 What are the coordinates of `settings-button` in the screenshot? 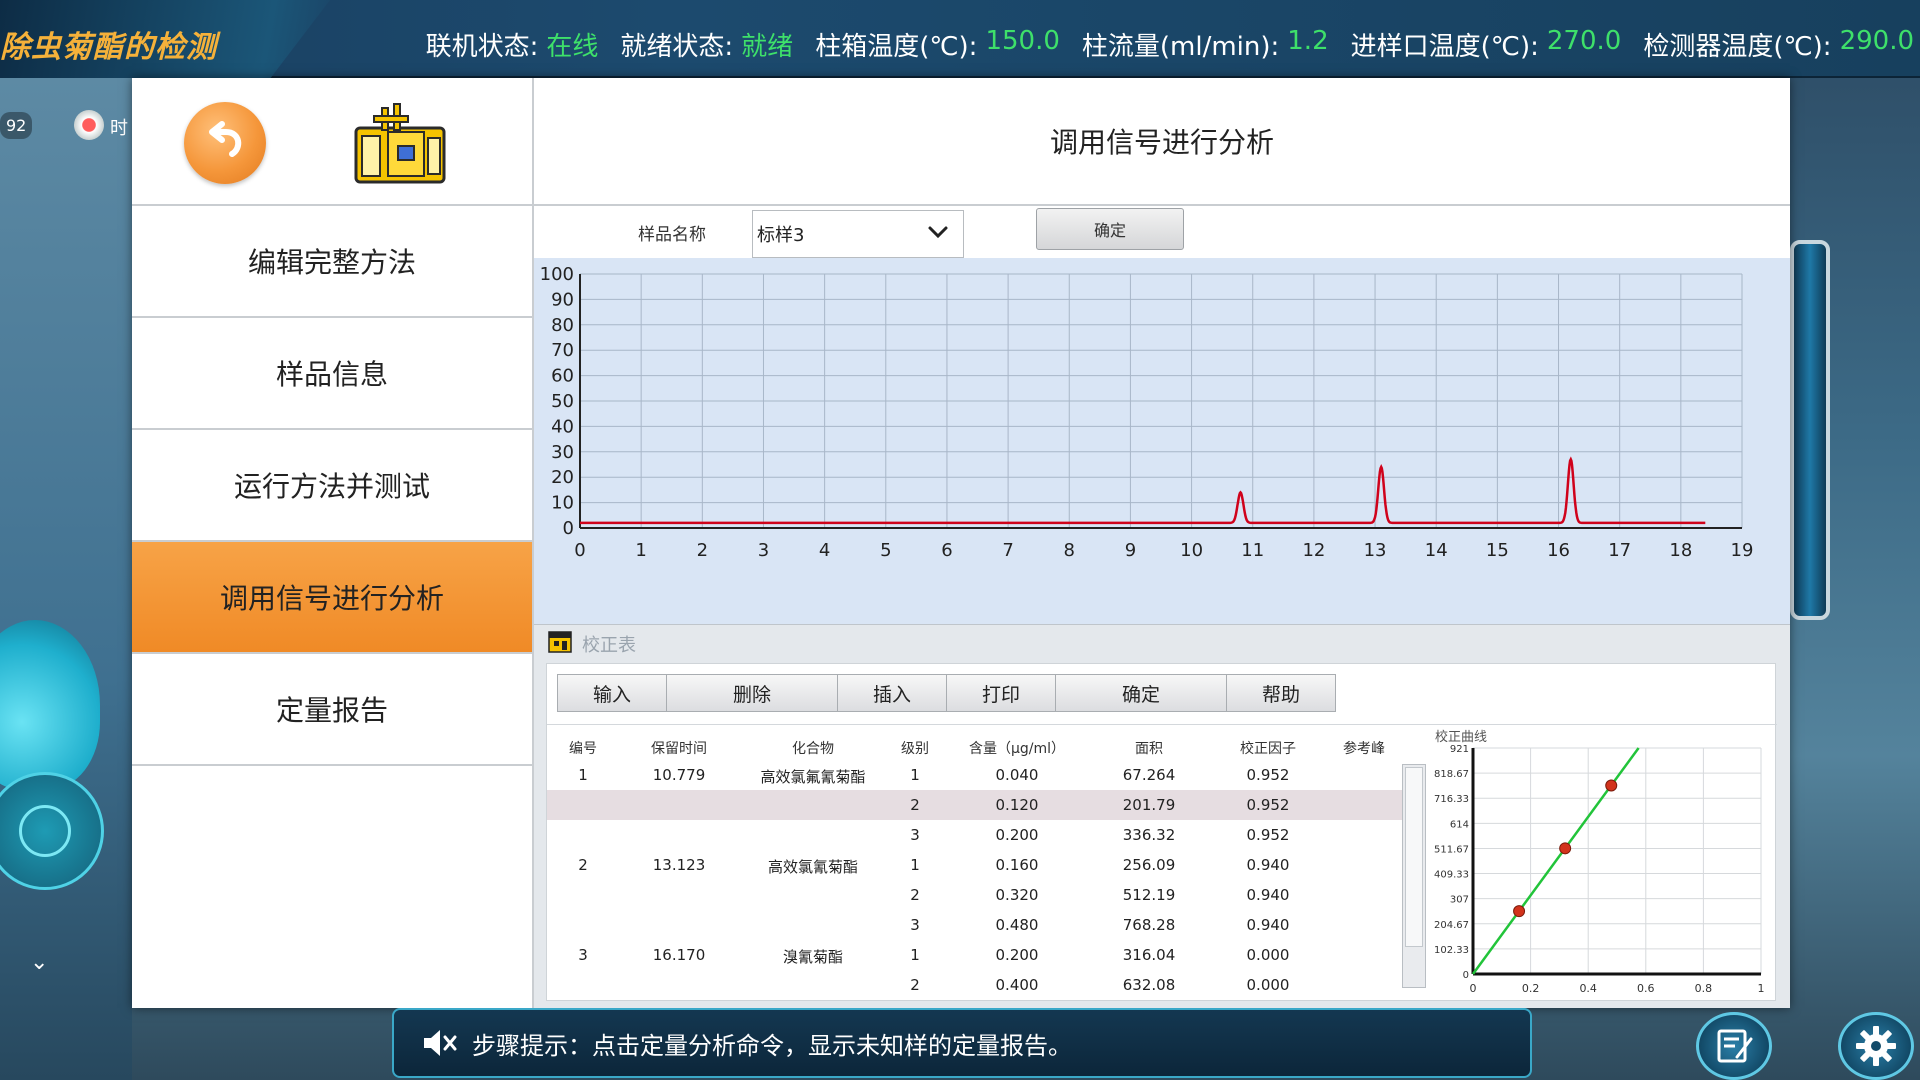 It's located at (1876, 1046).